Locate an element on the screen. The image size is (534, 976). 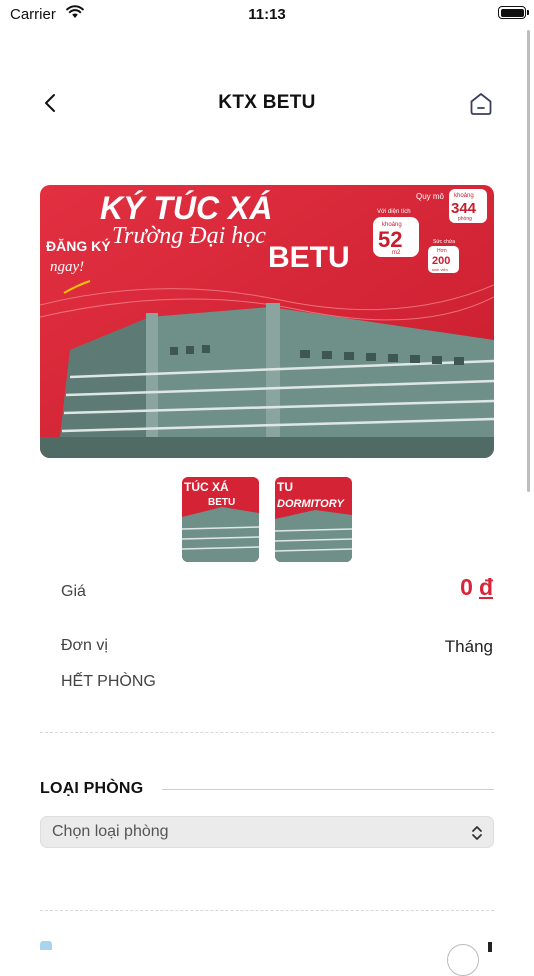
banner-register: ĐĂNG KÝ is located at coordinates (78, 245).